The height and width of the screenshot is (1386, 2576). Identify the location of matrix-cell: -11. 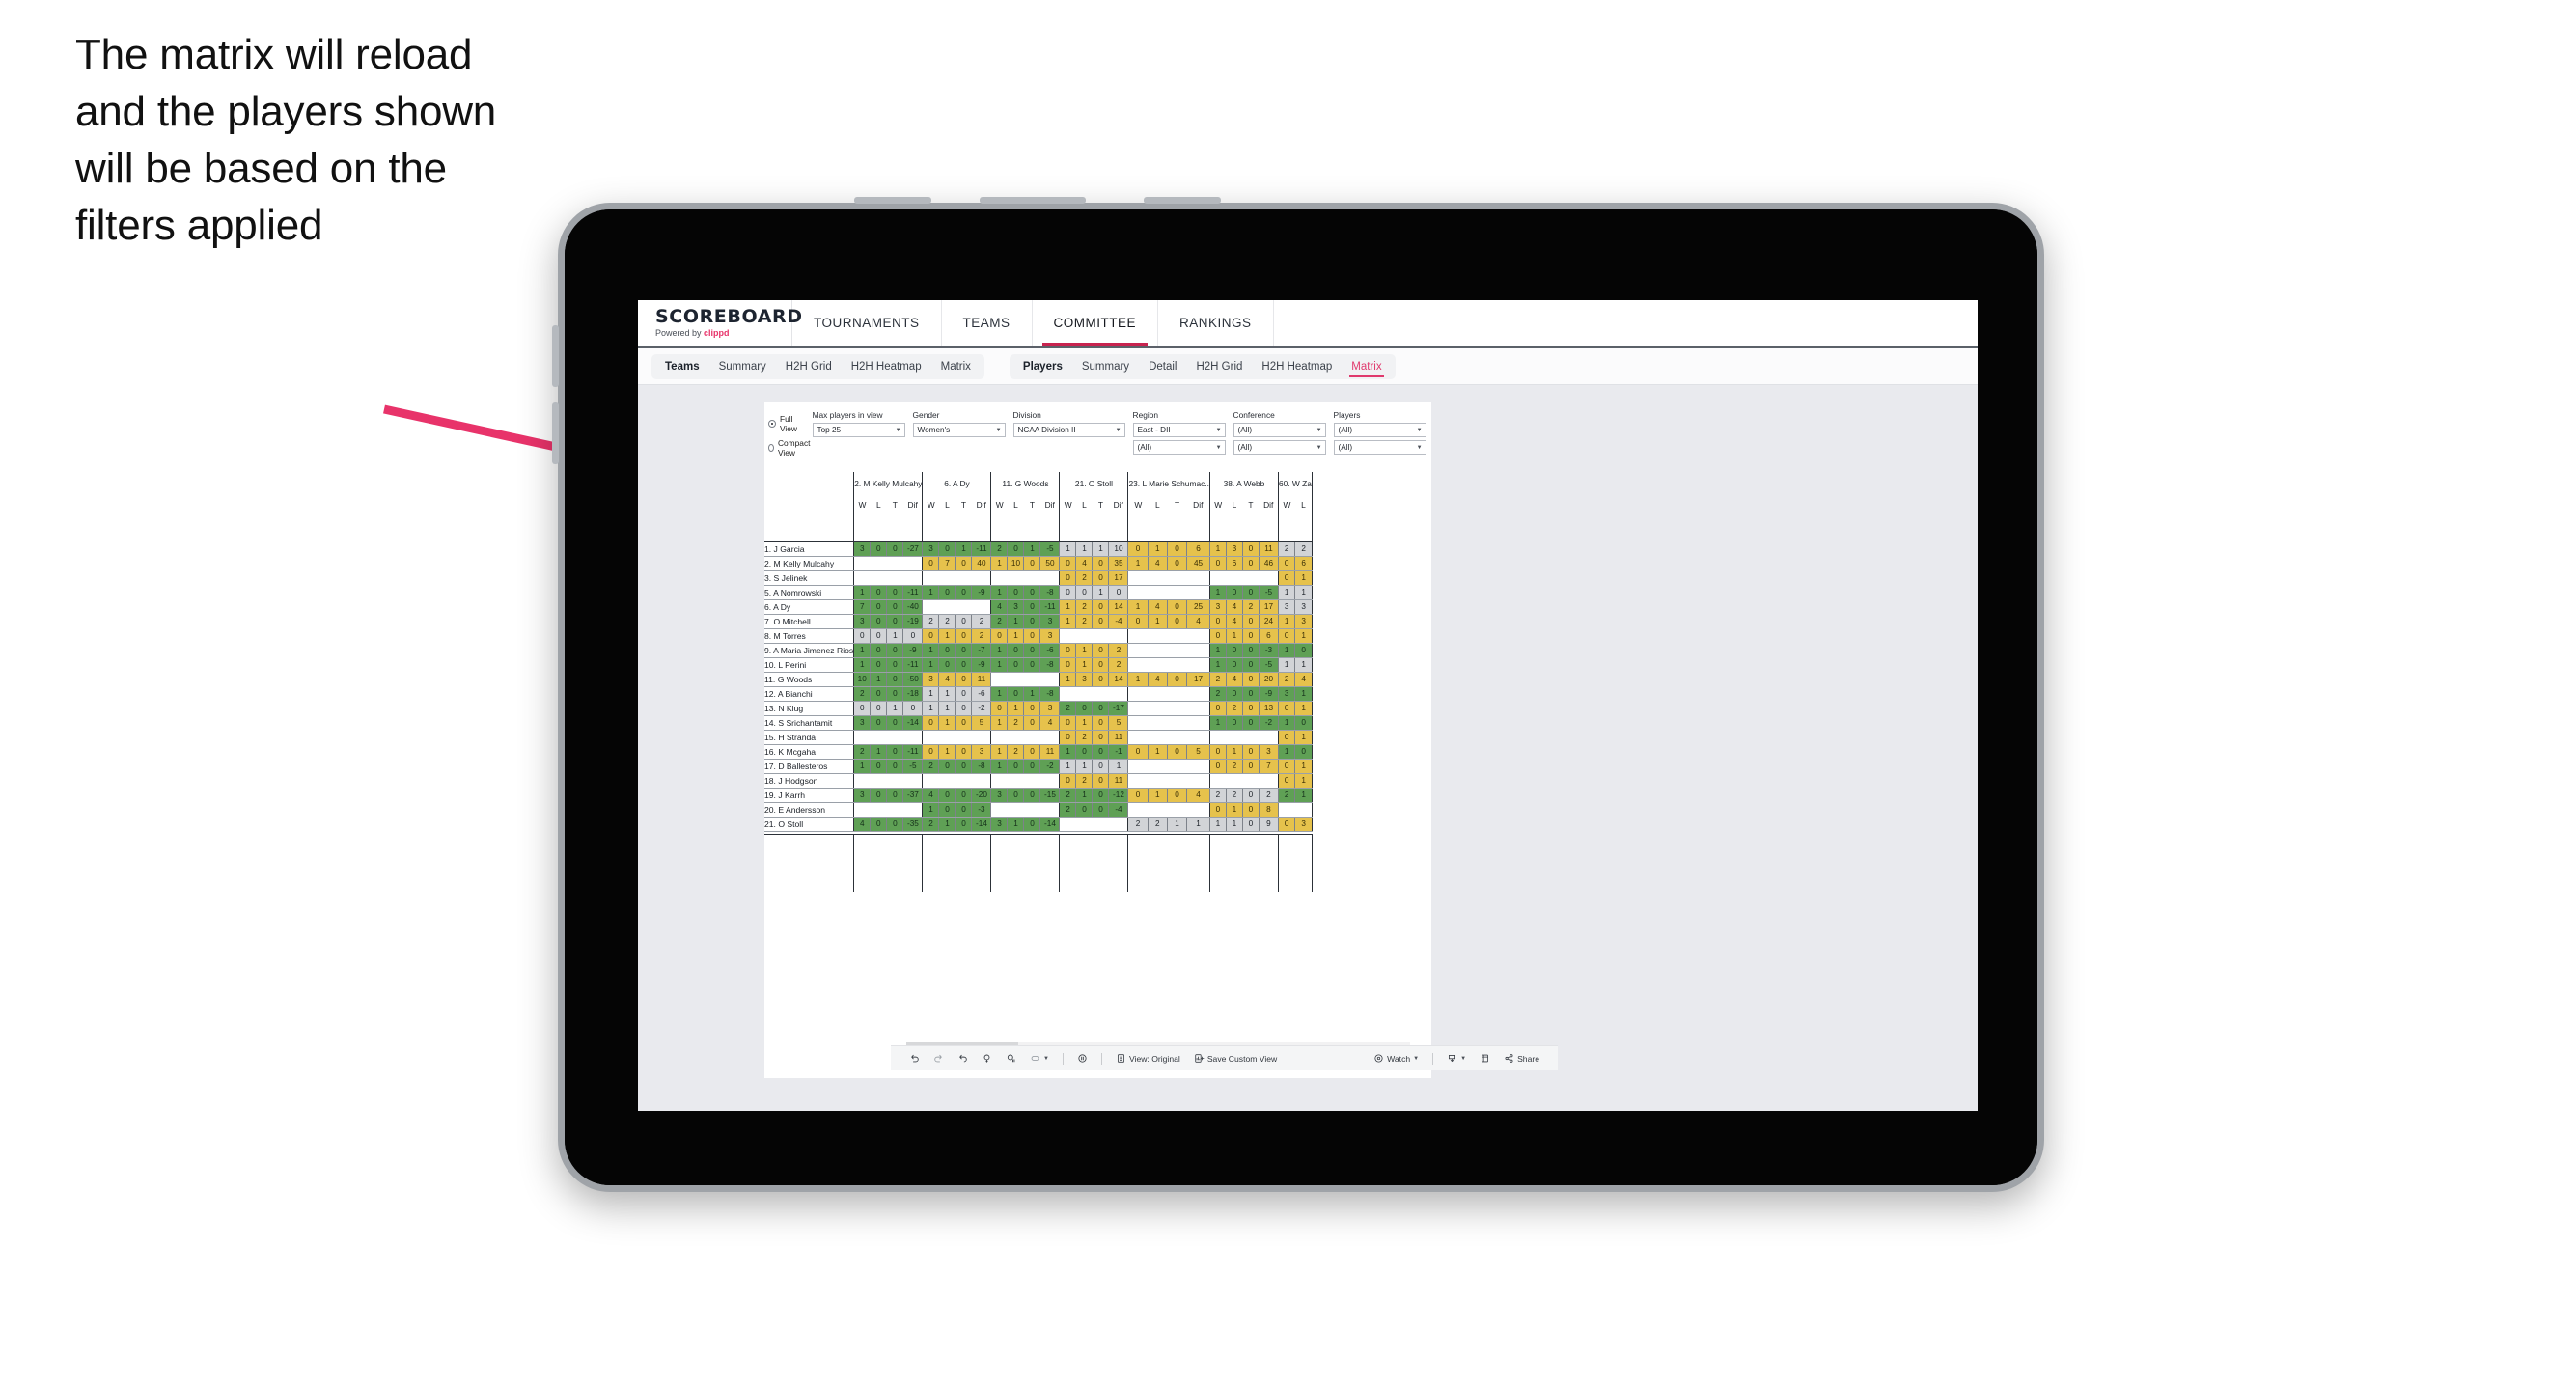
(1050, 607).